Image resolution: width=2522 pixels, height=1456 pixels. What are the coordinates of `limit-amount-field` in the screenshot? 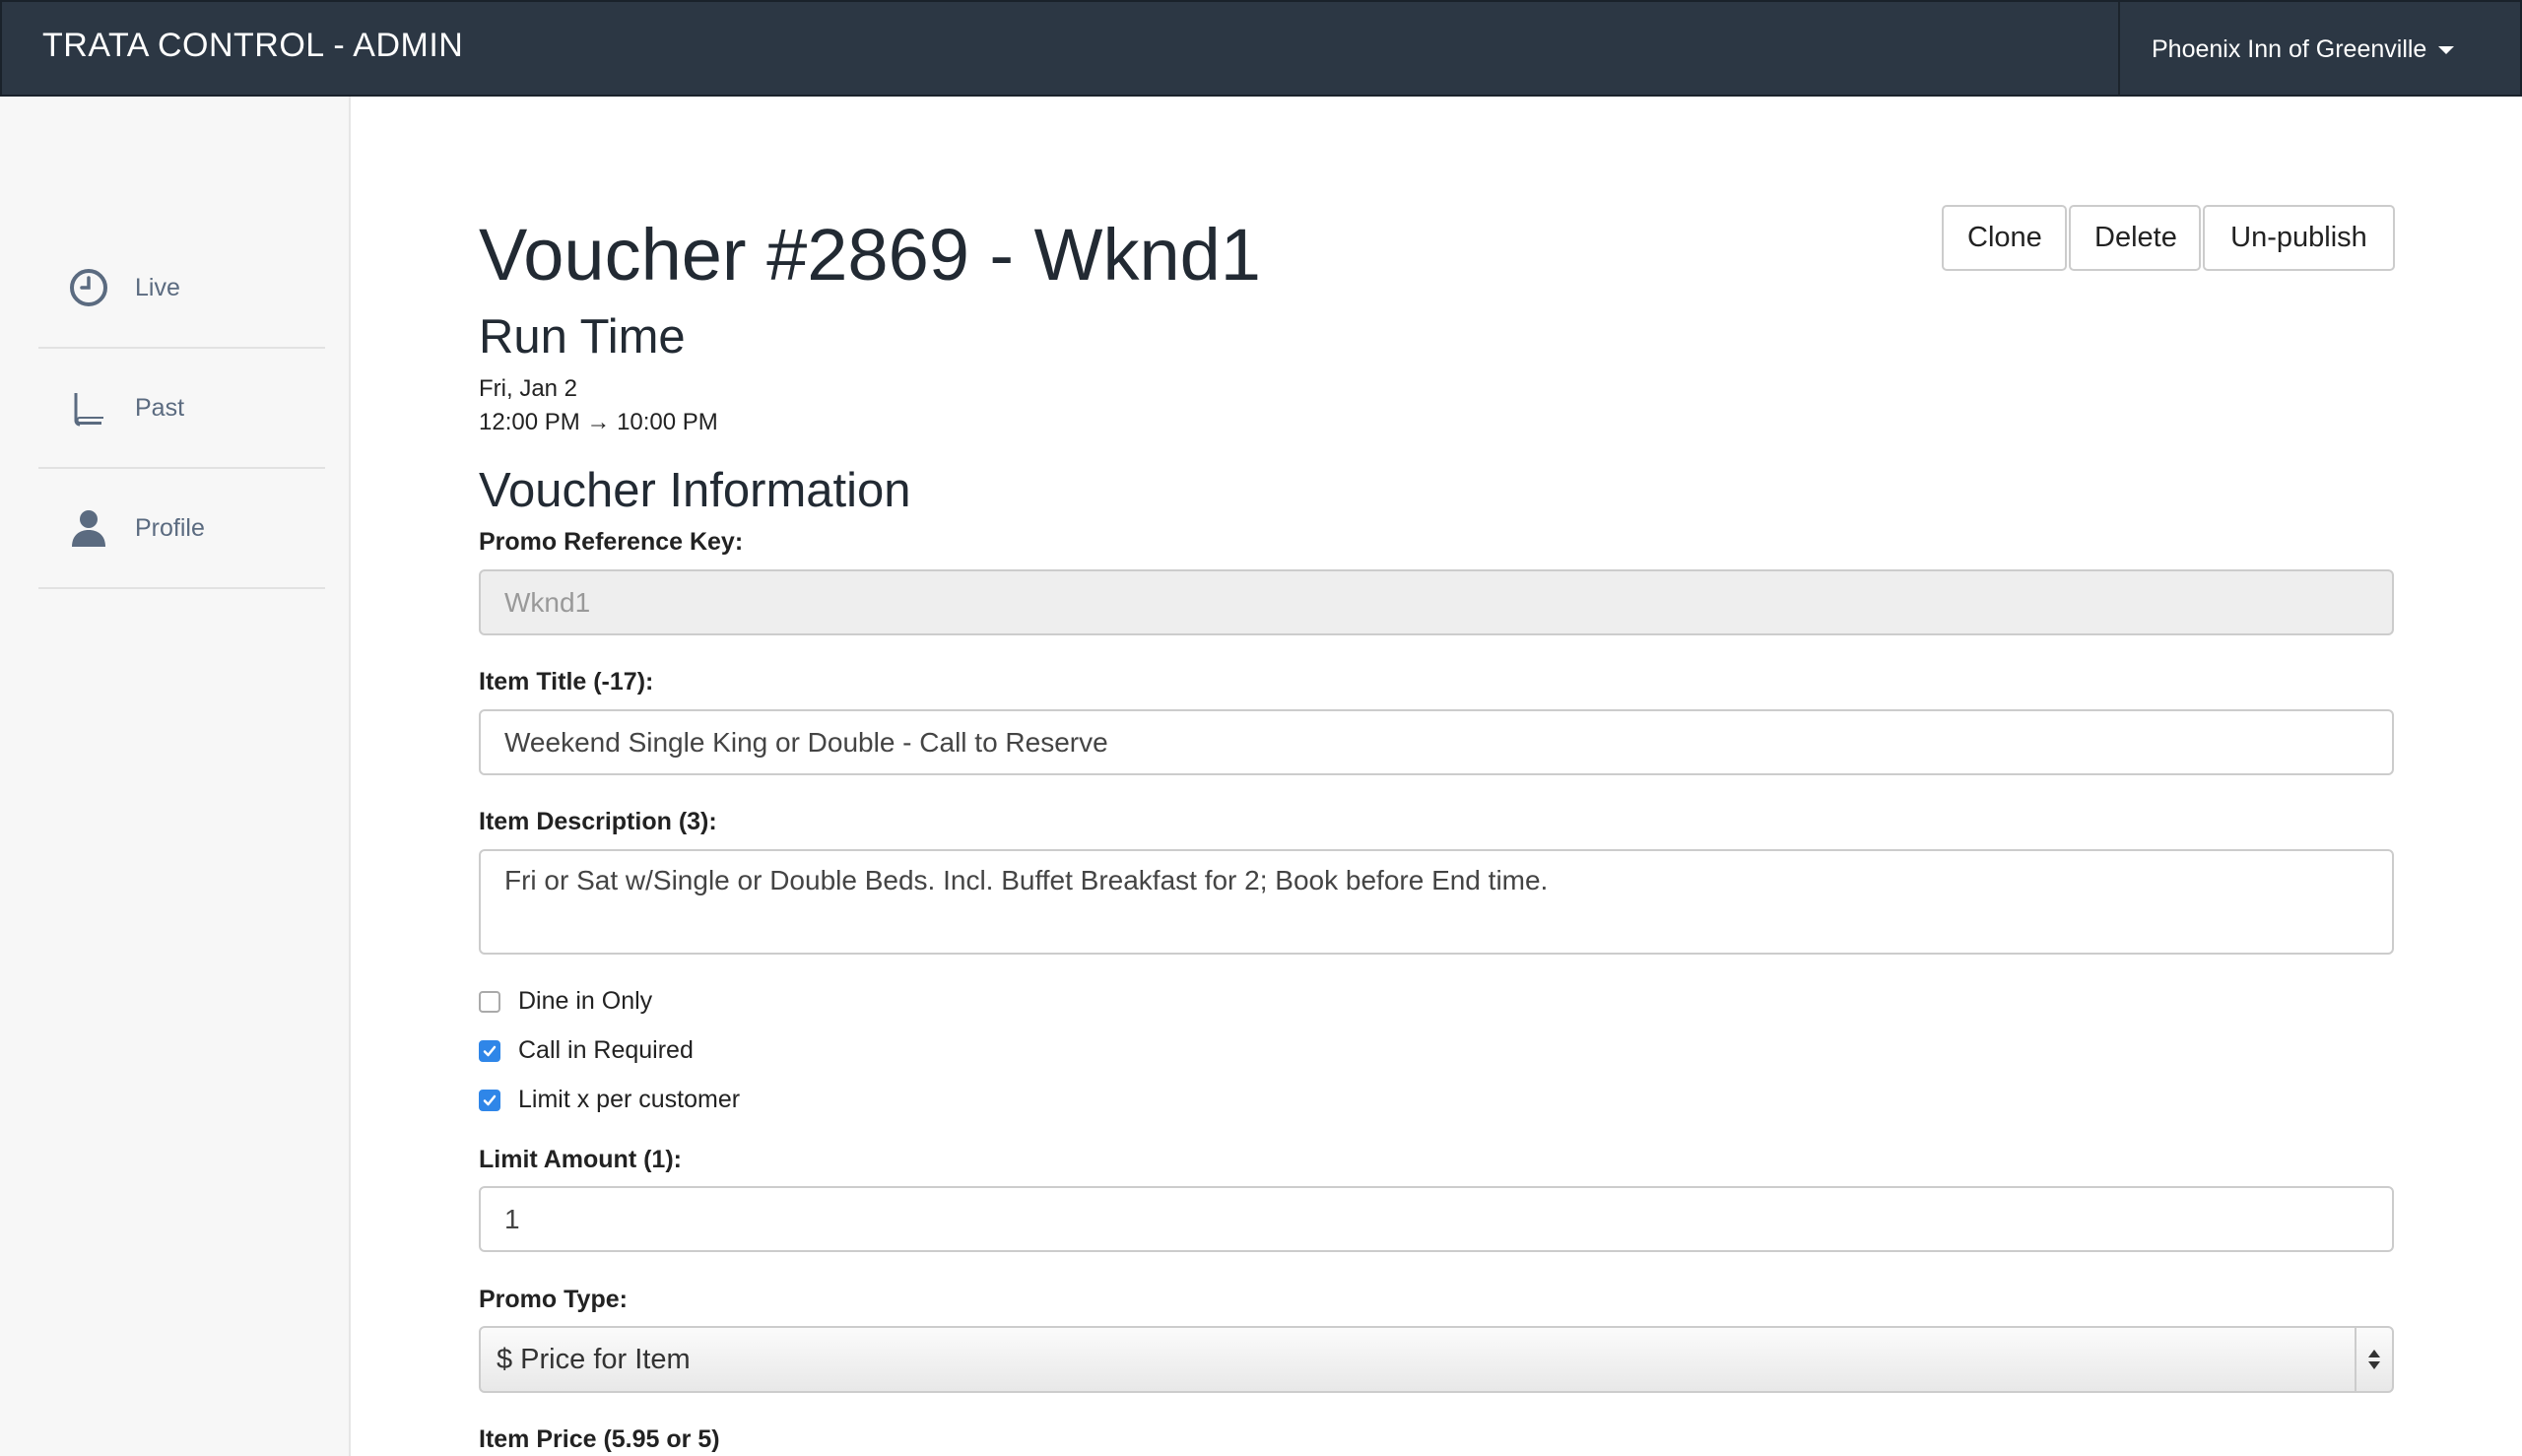 It's located at (1436, 1219).